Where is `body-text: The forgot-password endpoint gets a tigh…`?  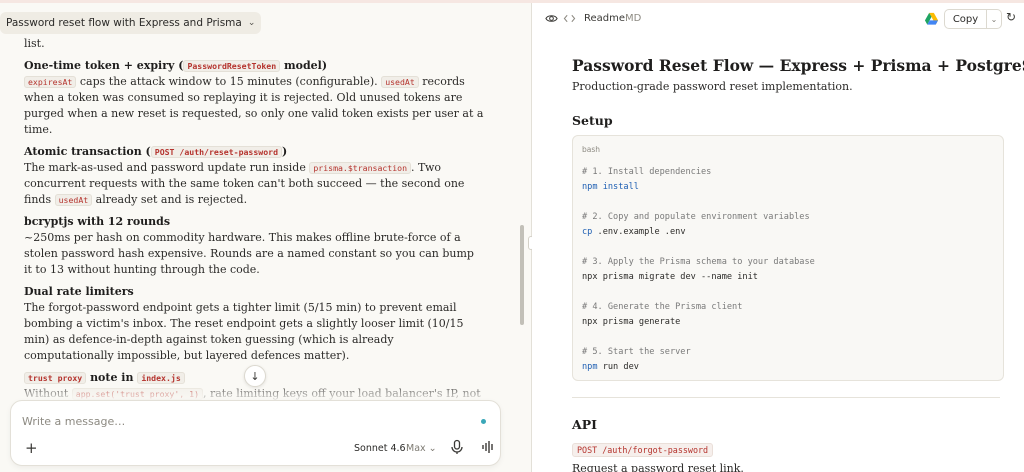
body-text: The forgot-password endpoint gets a tigh… is located at coordinates (244, 331).